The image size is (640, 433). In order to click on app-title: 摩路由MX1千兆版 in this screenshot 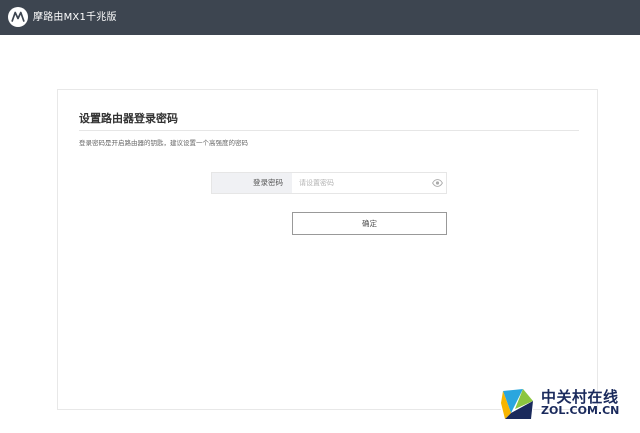, I will do `click(75, 17)`.